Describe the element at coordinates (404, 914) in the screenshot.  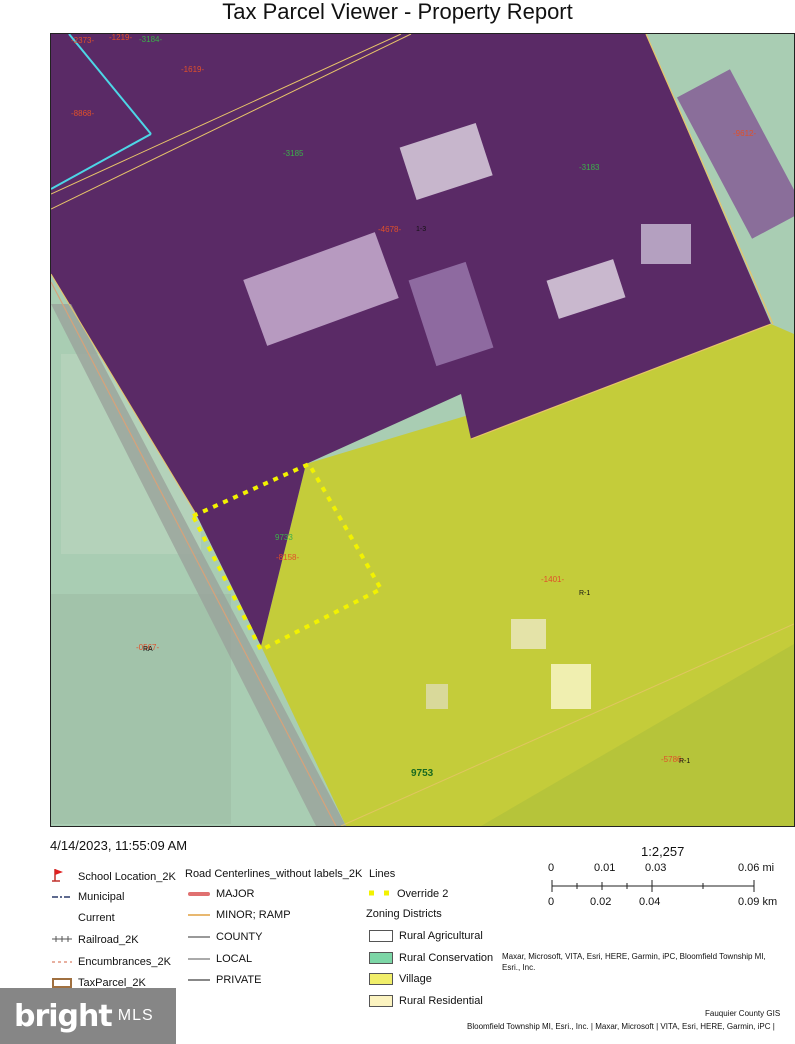
I see `legend-zoning-heading: Zoning Districts` at that location.